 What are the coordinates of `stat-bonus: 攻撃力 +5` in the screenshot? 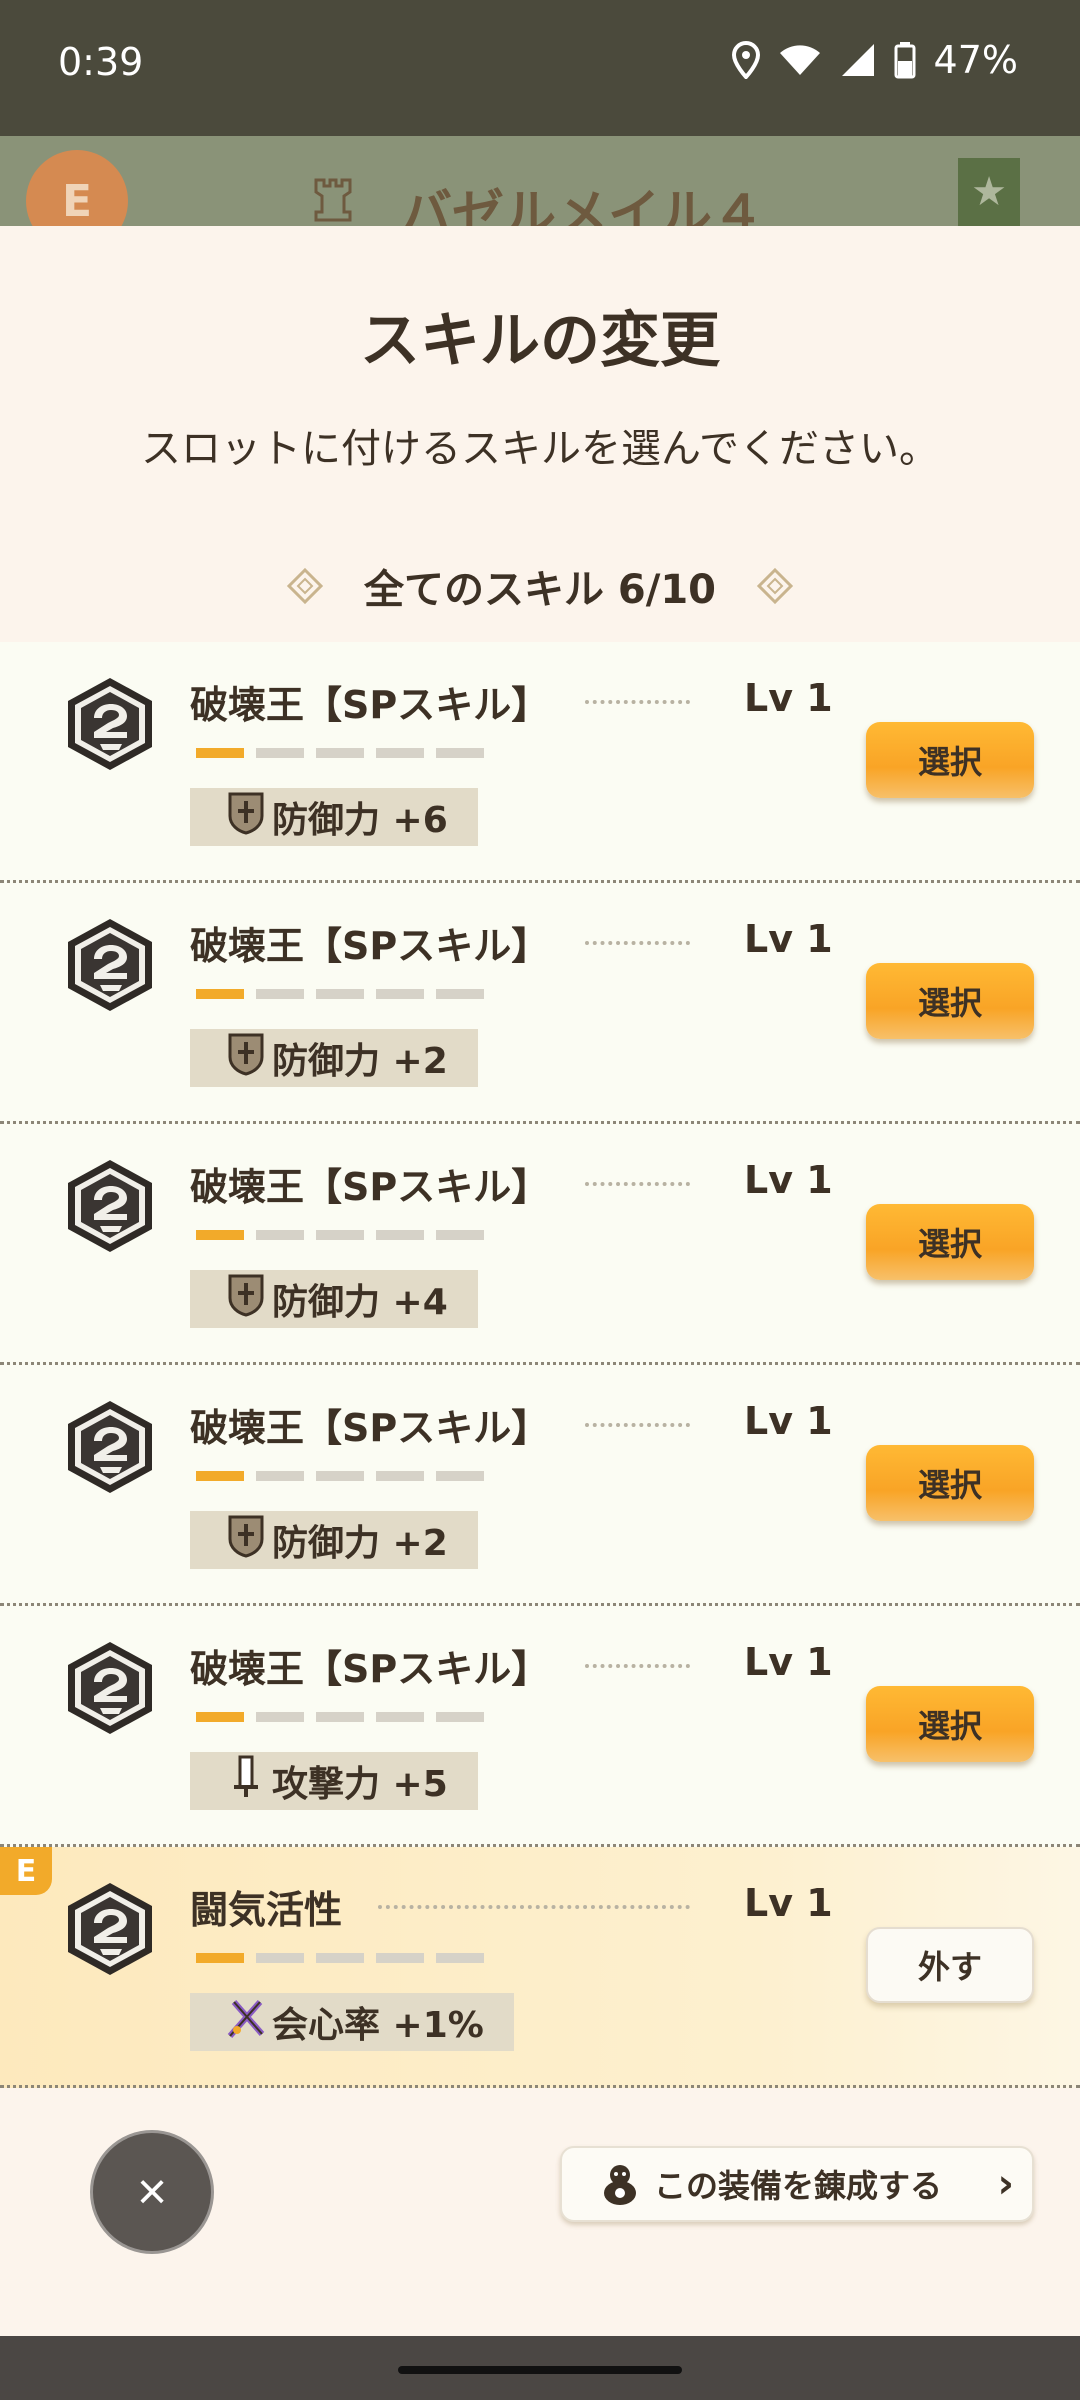 It's located at (334, 1781).